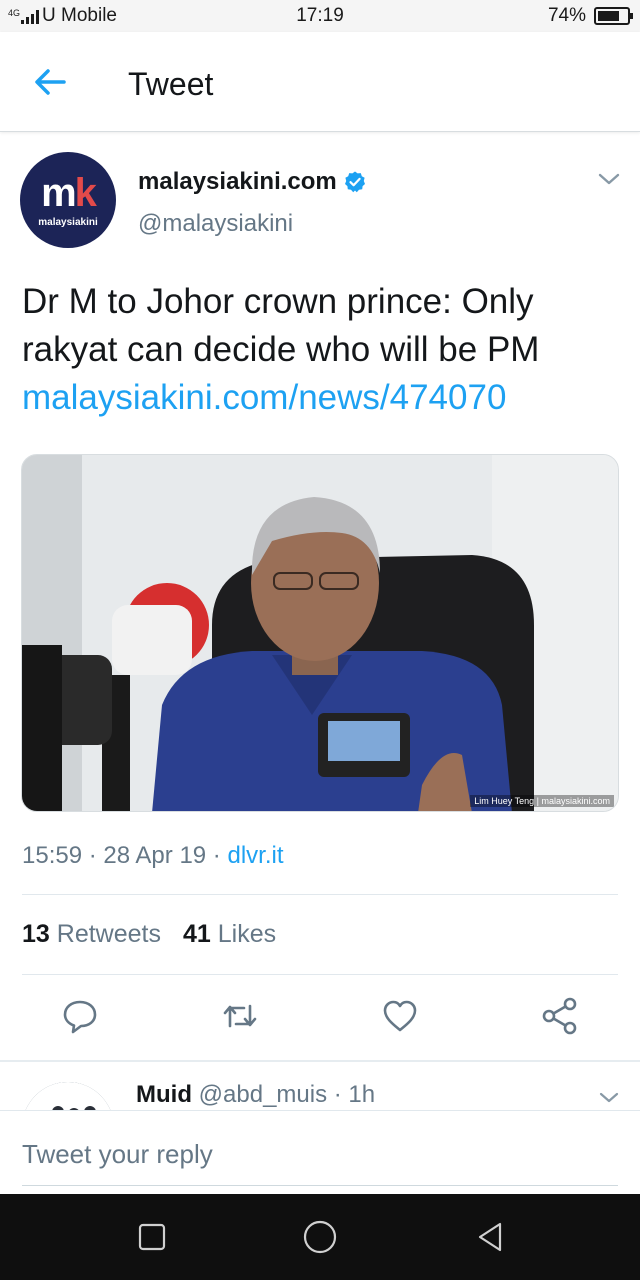  What do you see at coordinates (164, 1094) in the screenshot?
I see `reply-author-name: Muid` at bounding box center [164, 1094].